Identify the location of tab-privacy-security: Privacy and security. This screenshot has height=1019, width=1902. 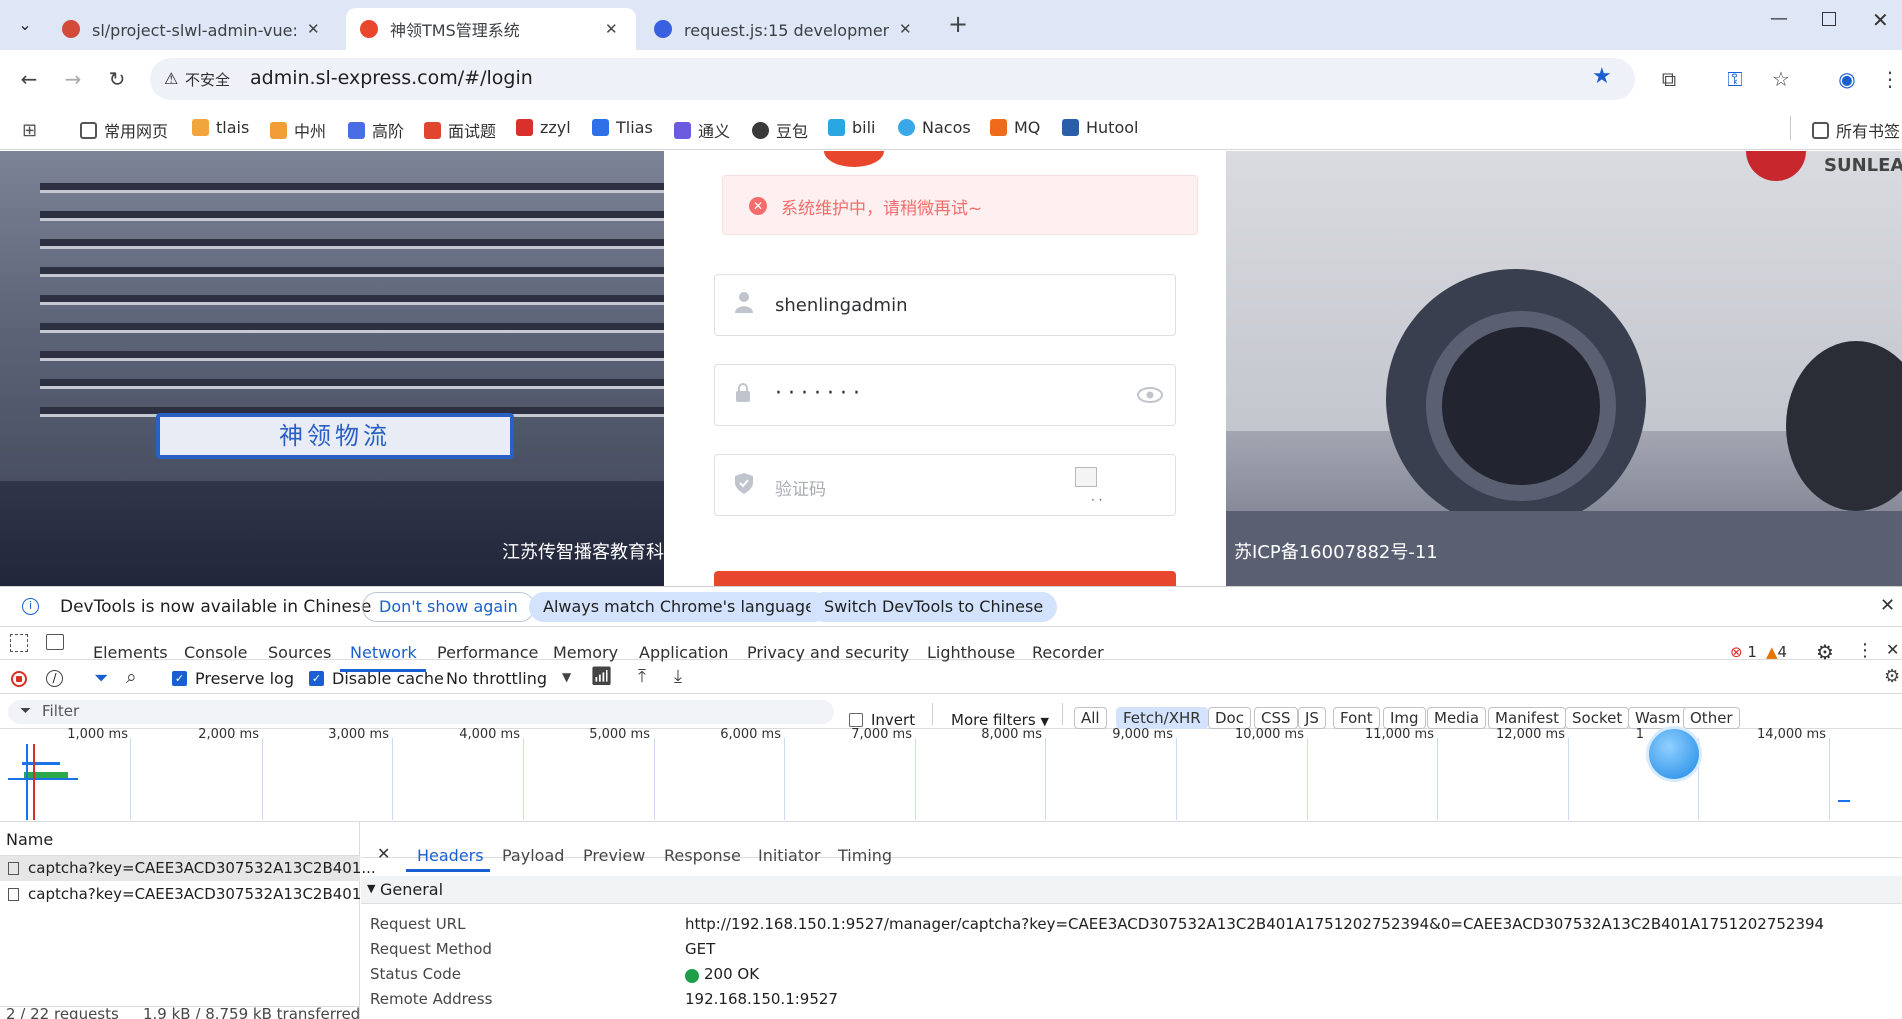
(828, 652).